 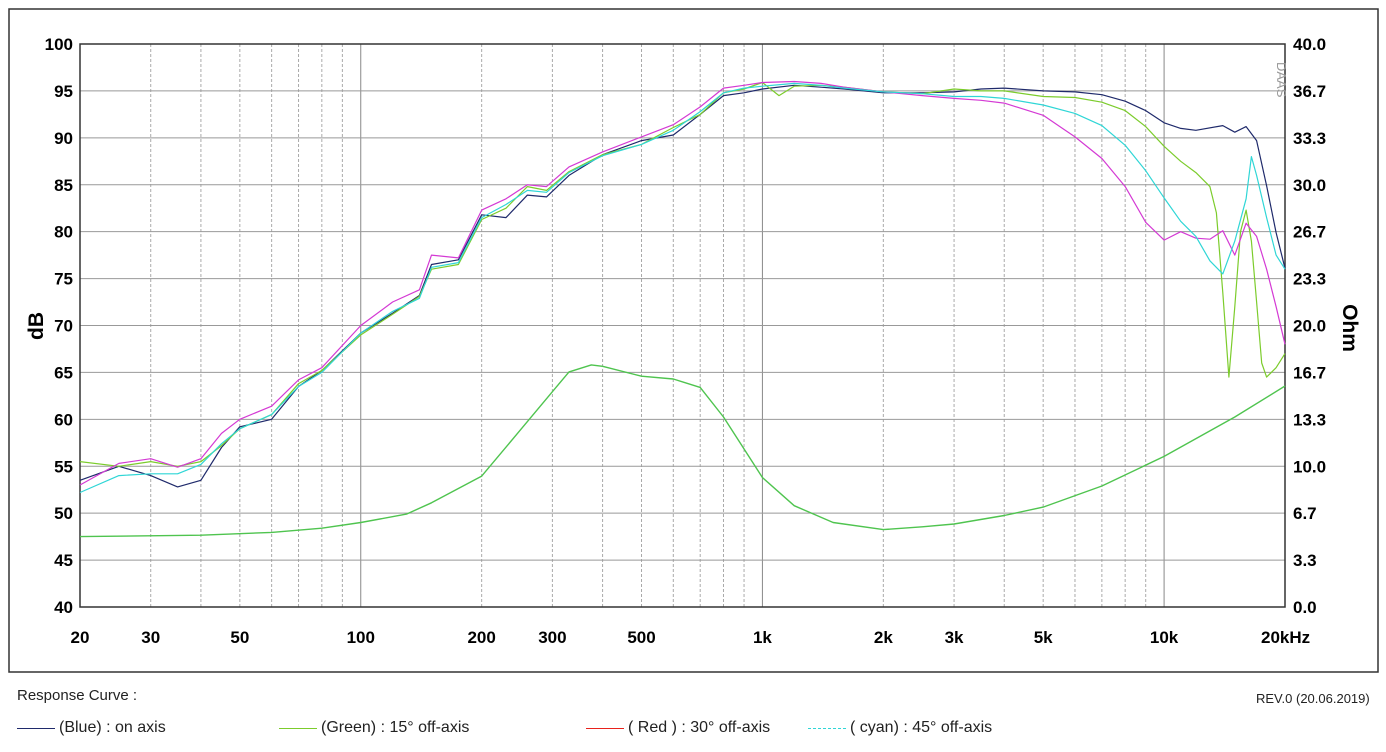 I want to click on y2-tick-label: 20.0, so click(x=1309, y=326).